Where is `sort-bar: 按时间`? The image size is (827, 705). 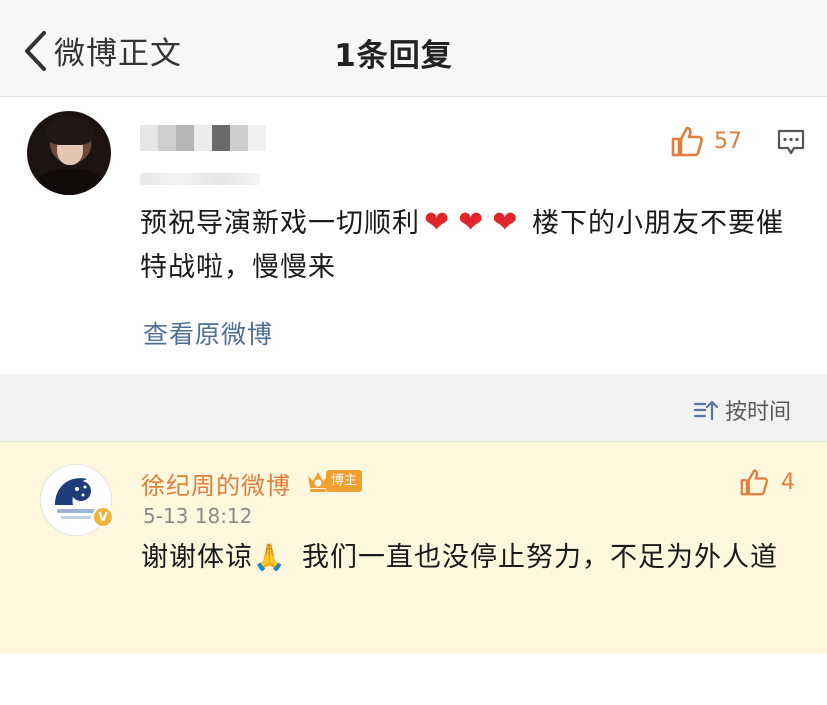
sort-bar: 按时间 is located at coordinates (413, 407).